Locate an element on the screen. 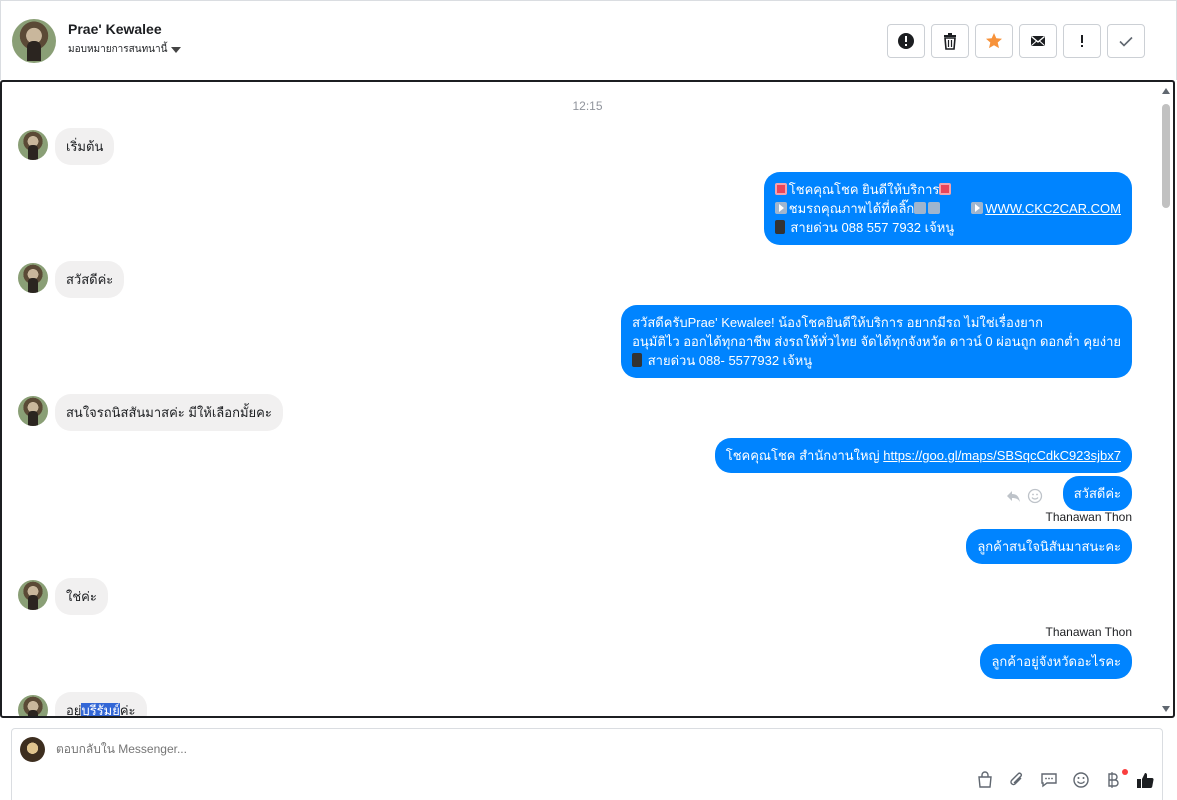 The height and width of the screenshot is (800, 1177). assign-conversation-dropdown: มอบหมายการสนทนานี้ is located at coordinates (125, 49).